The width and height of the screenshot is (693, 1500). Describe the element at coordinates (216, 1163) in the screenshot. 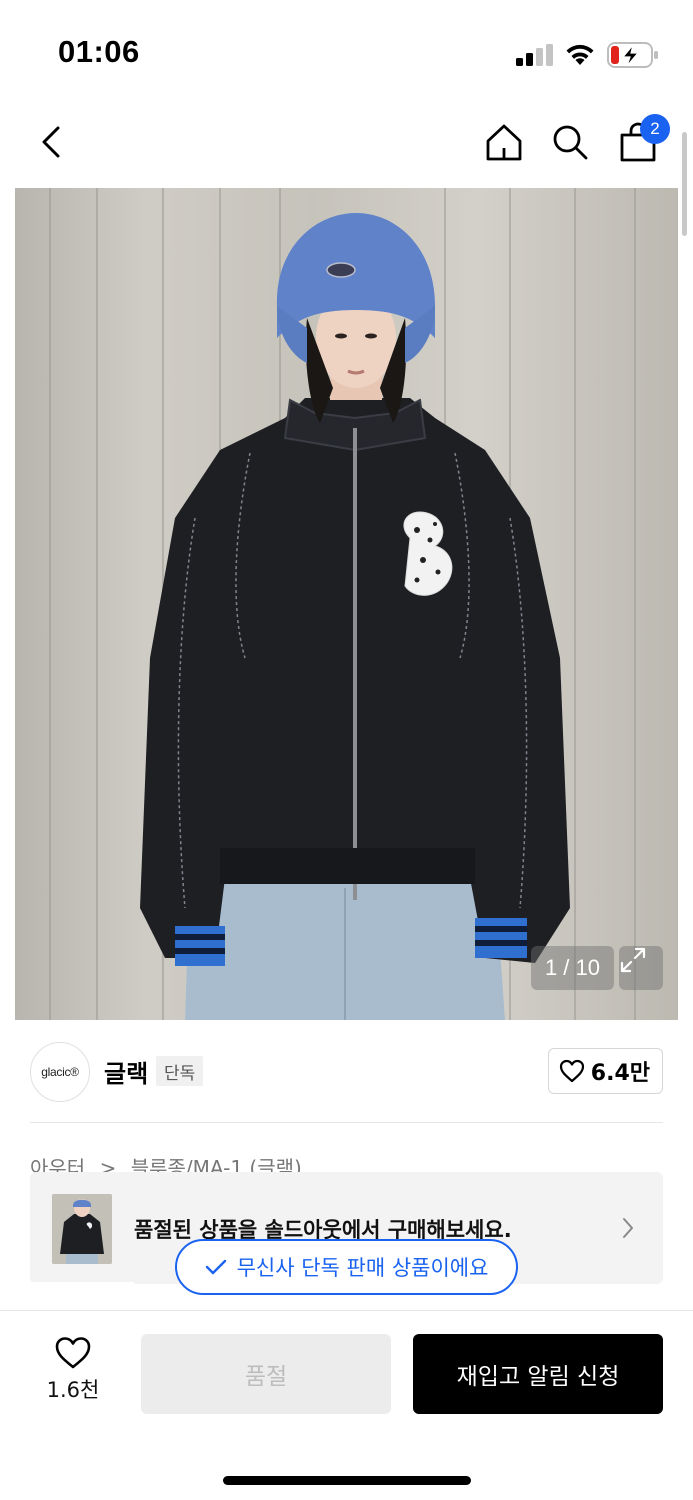

I see `breadcrumb-subcategory: 블루종/MA-1 (글랙)` at that location.